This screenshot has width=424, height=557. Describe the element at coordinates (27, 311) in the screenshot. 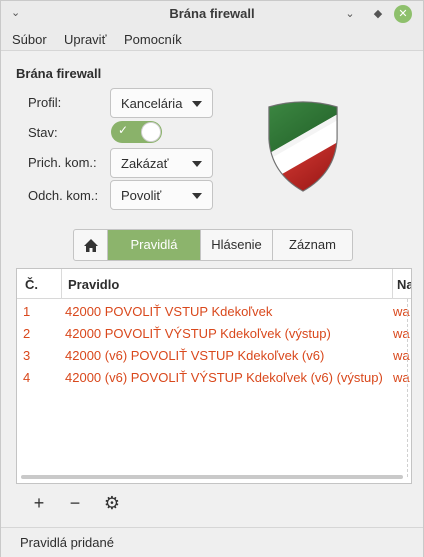

I see `row-number: 1` at that location.